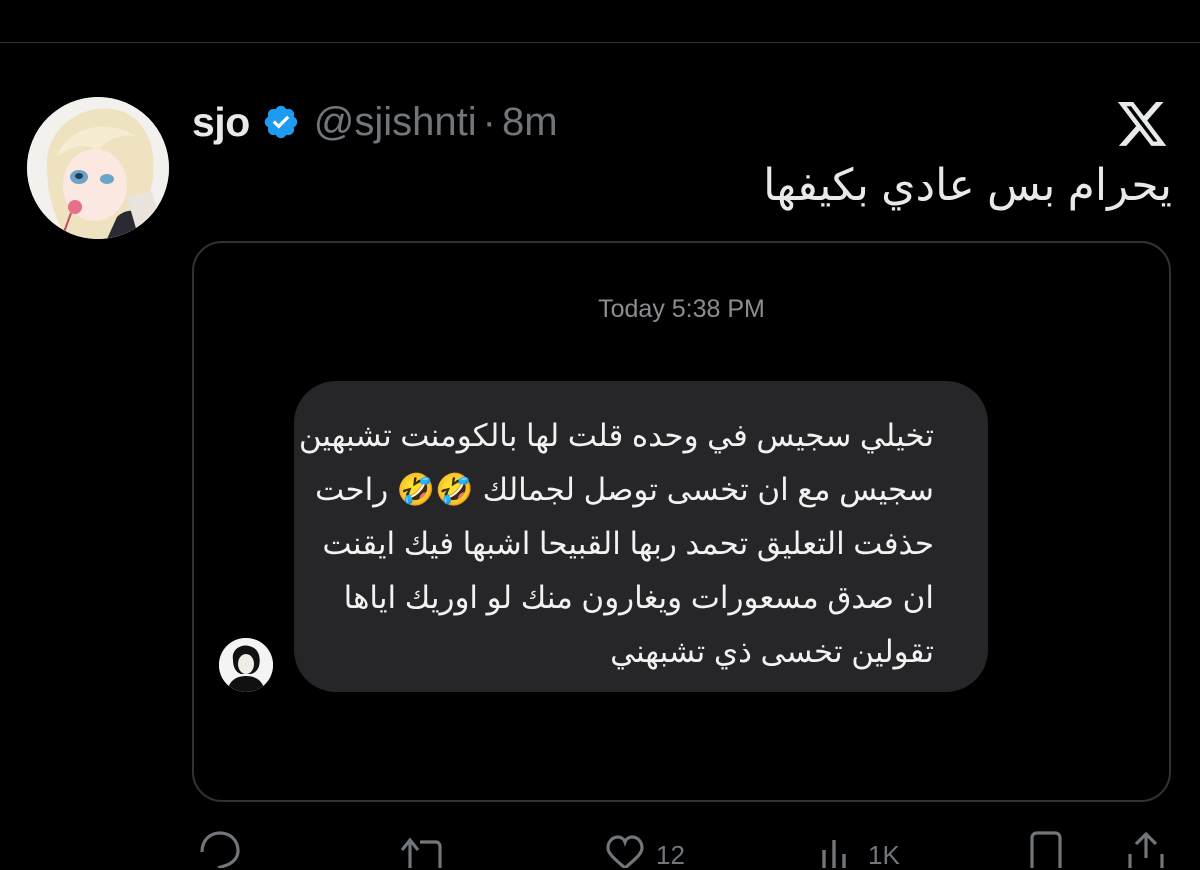 This screenshot has height=870, width=1200. Describe the element at coordinates (967, 185) in the screenshot. I see `tweet-text: يحرام بس عادي بكيفها` at that location.